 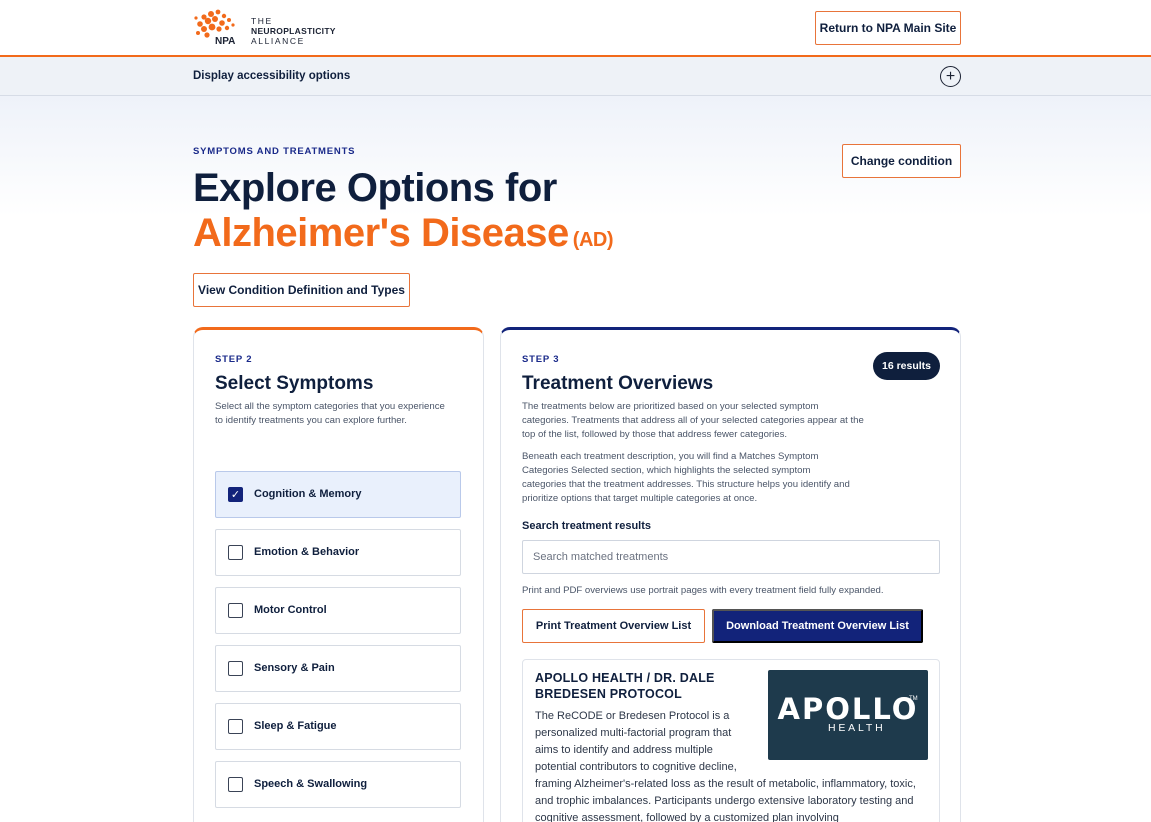 What do you see at coordinates (593, 240) in the screenshot?
I see `condition-abbreviation: (AD)` at bounding box center [593, 240].